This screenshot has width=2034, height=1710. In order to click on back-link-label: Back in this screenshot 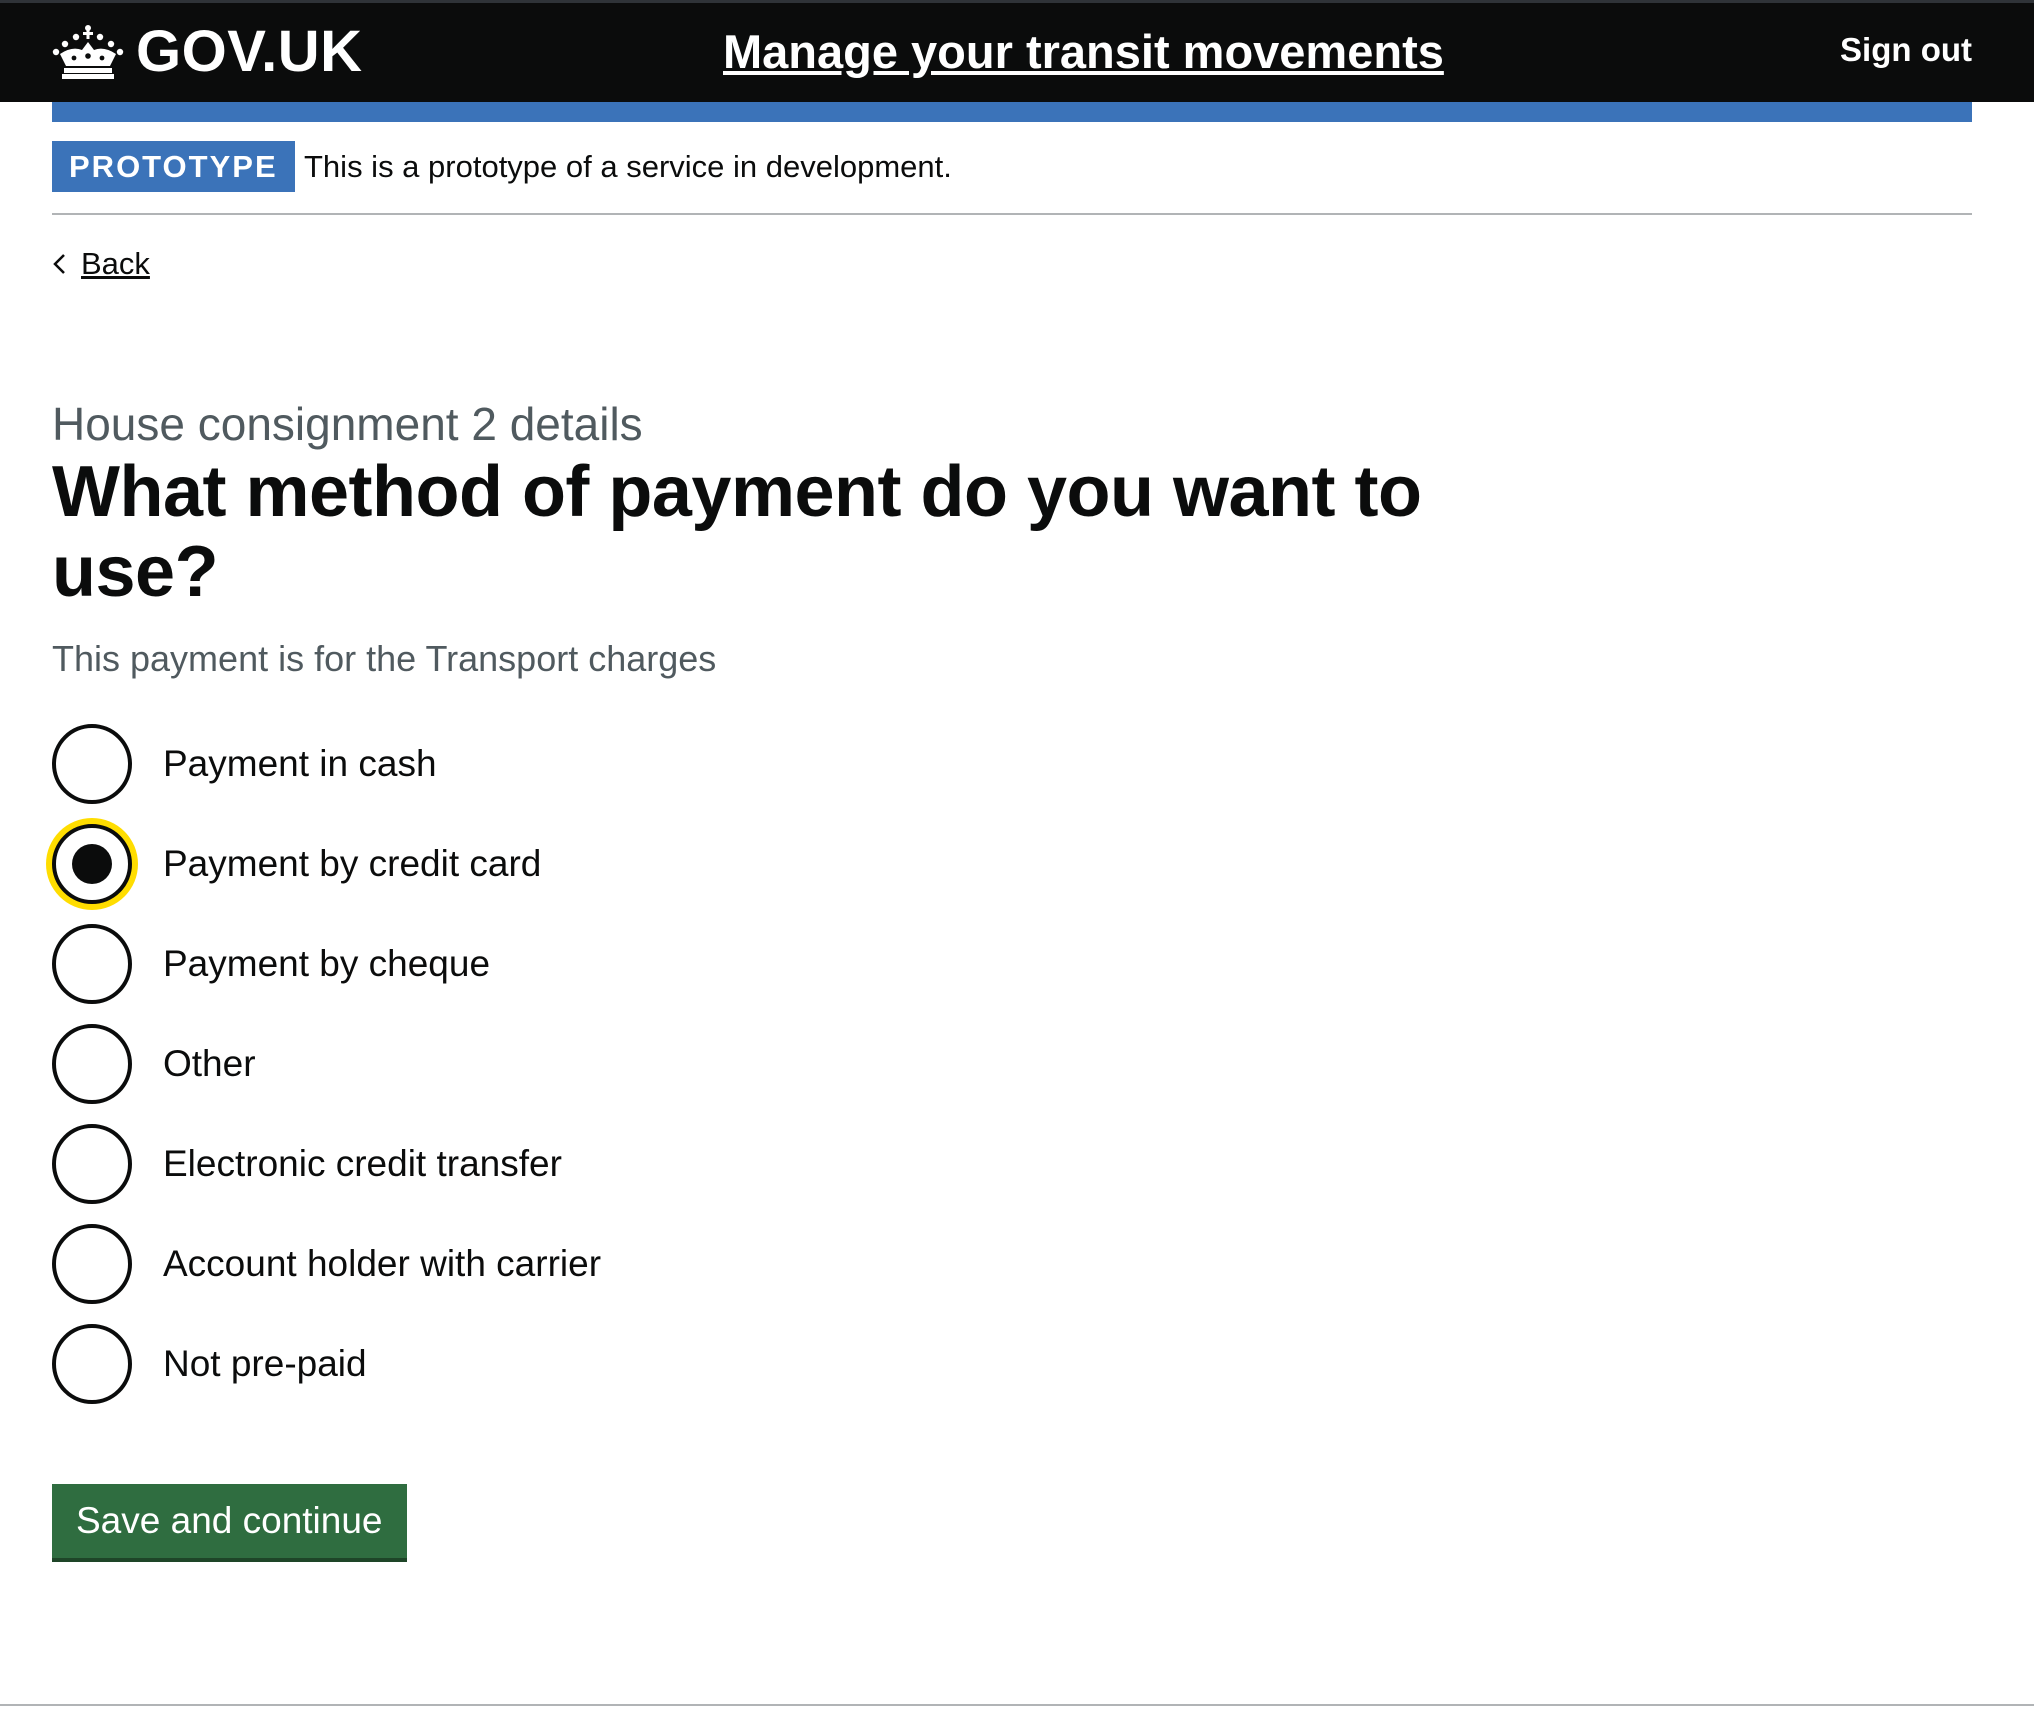, I will do `click(115, 263)`.